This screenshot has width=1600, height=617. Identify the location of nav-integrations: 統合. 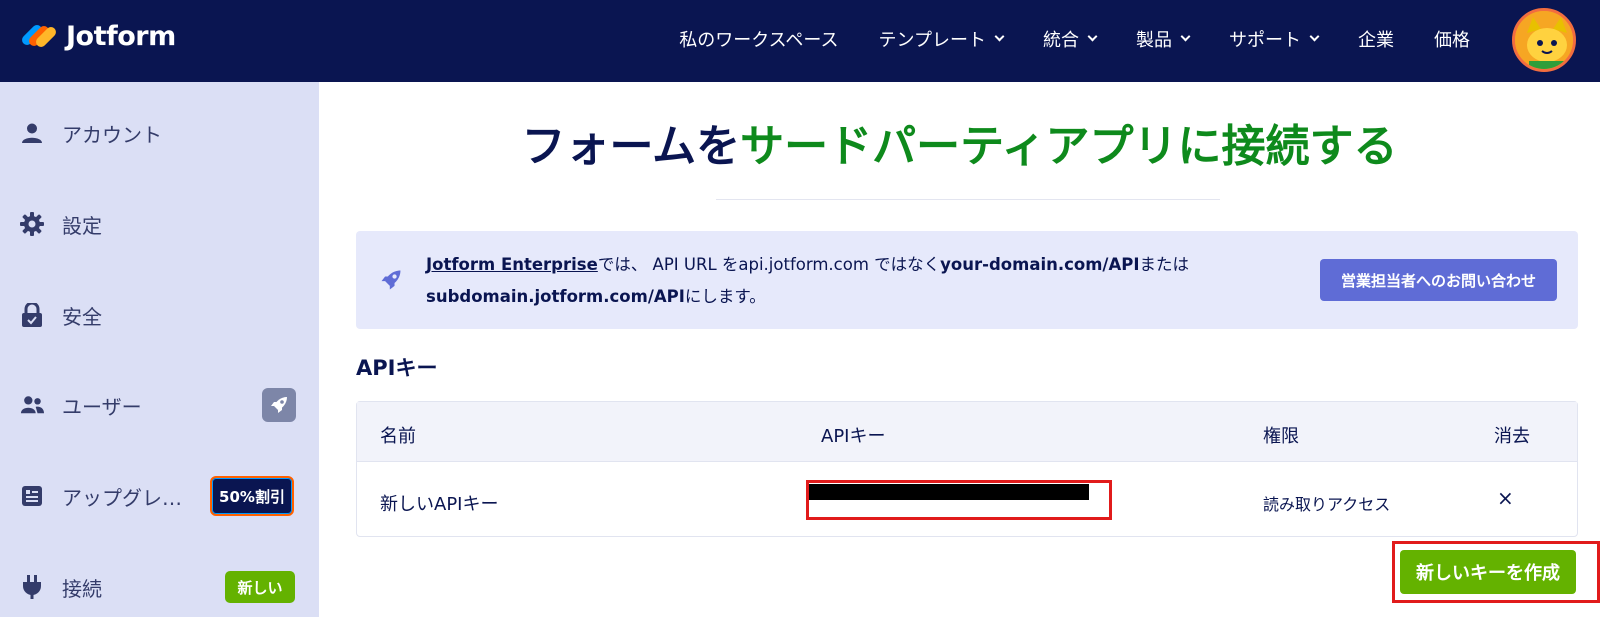
(1070, 39).